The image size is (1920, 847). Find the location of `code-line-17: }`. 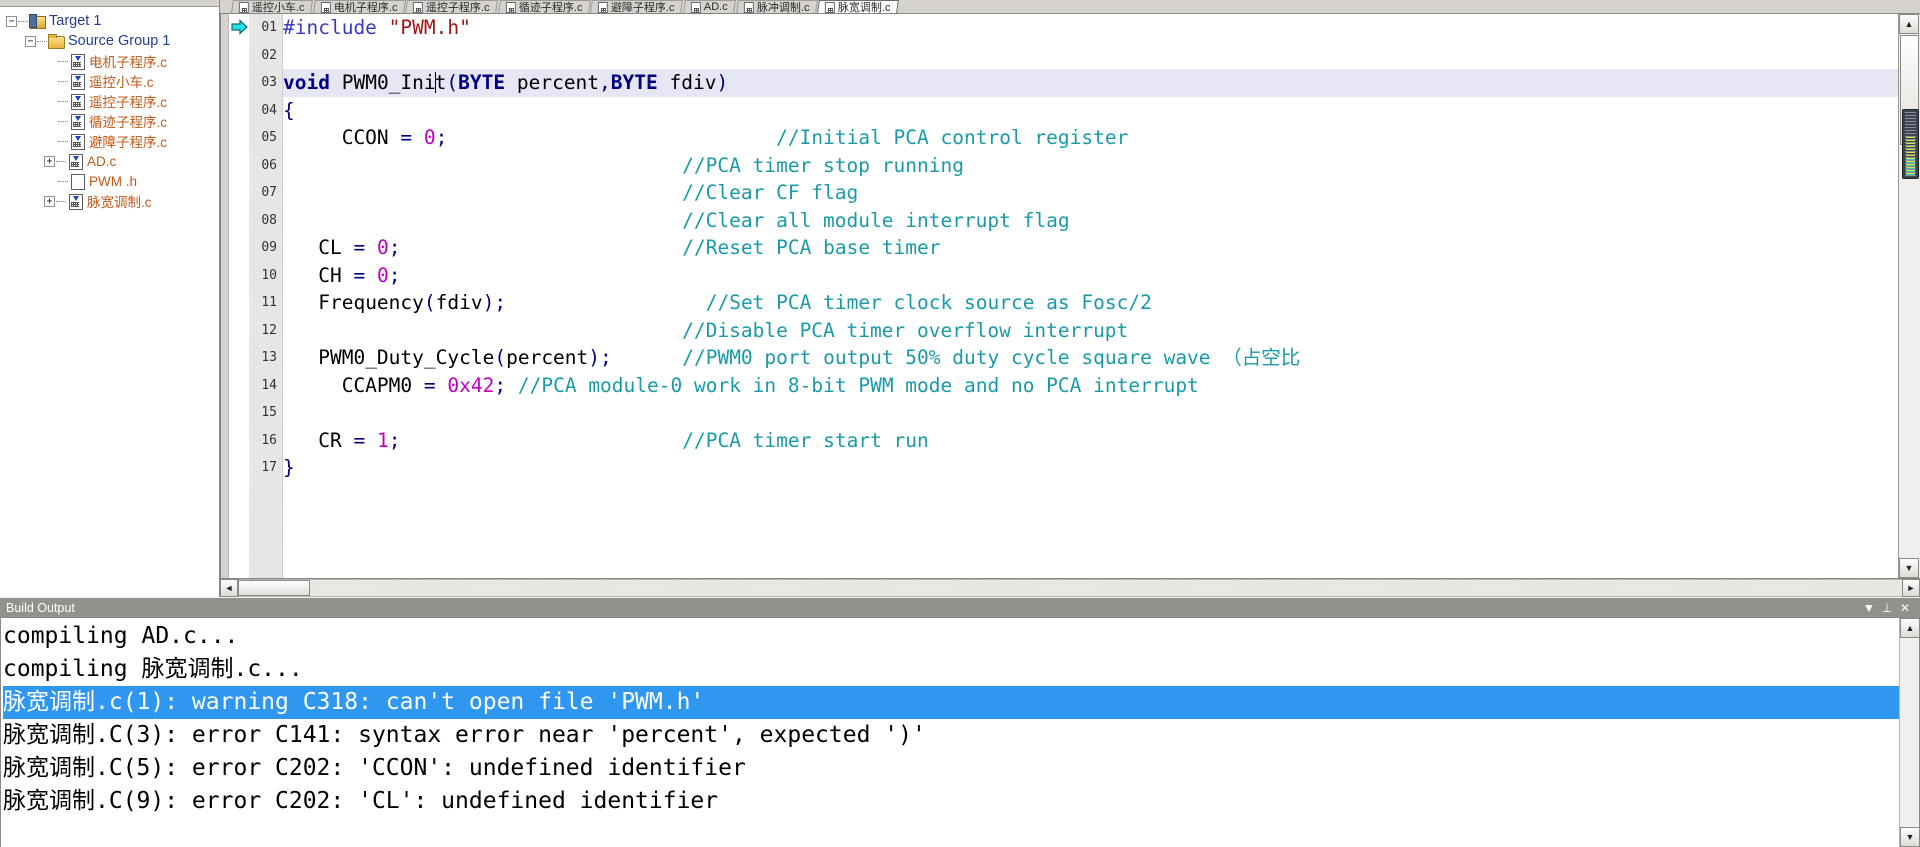

code-line-17: } is located at coordinates (1090, 468).